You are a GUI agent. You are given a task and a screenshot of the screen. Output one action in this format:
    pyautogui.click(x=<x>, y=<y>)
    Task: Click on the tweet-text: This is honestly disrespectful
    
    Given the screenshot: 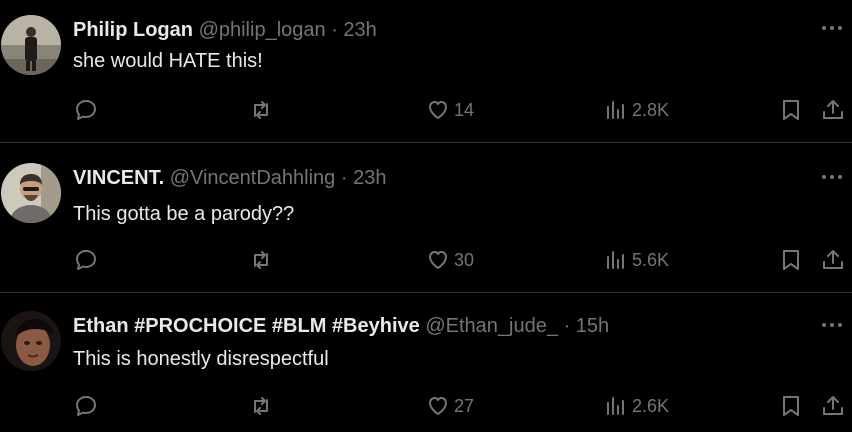 What is the action you would take?
    pyautogui.click(x=201, y=359)
    